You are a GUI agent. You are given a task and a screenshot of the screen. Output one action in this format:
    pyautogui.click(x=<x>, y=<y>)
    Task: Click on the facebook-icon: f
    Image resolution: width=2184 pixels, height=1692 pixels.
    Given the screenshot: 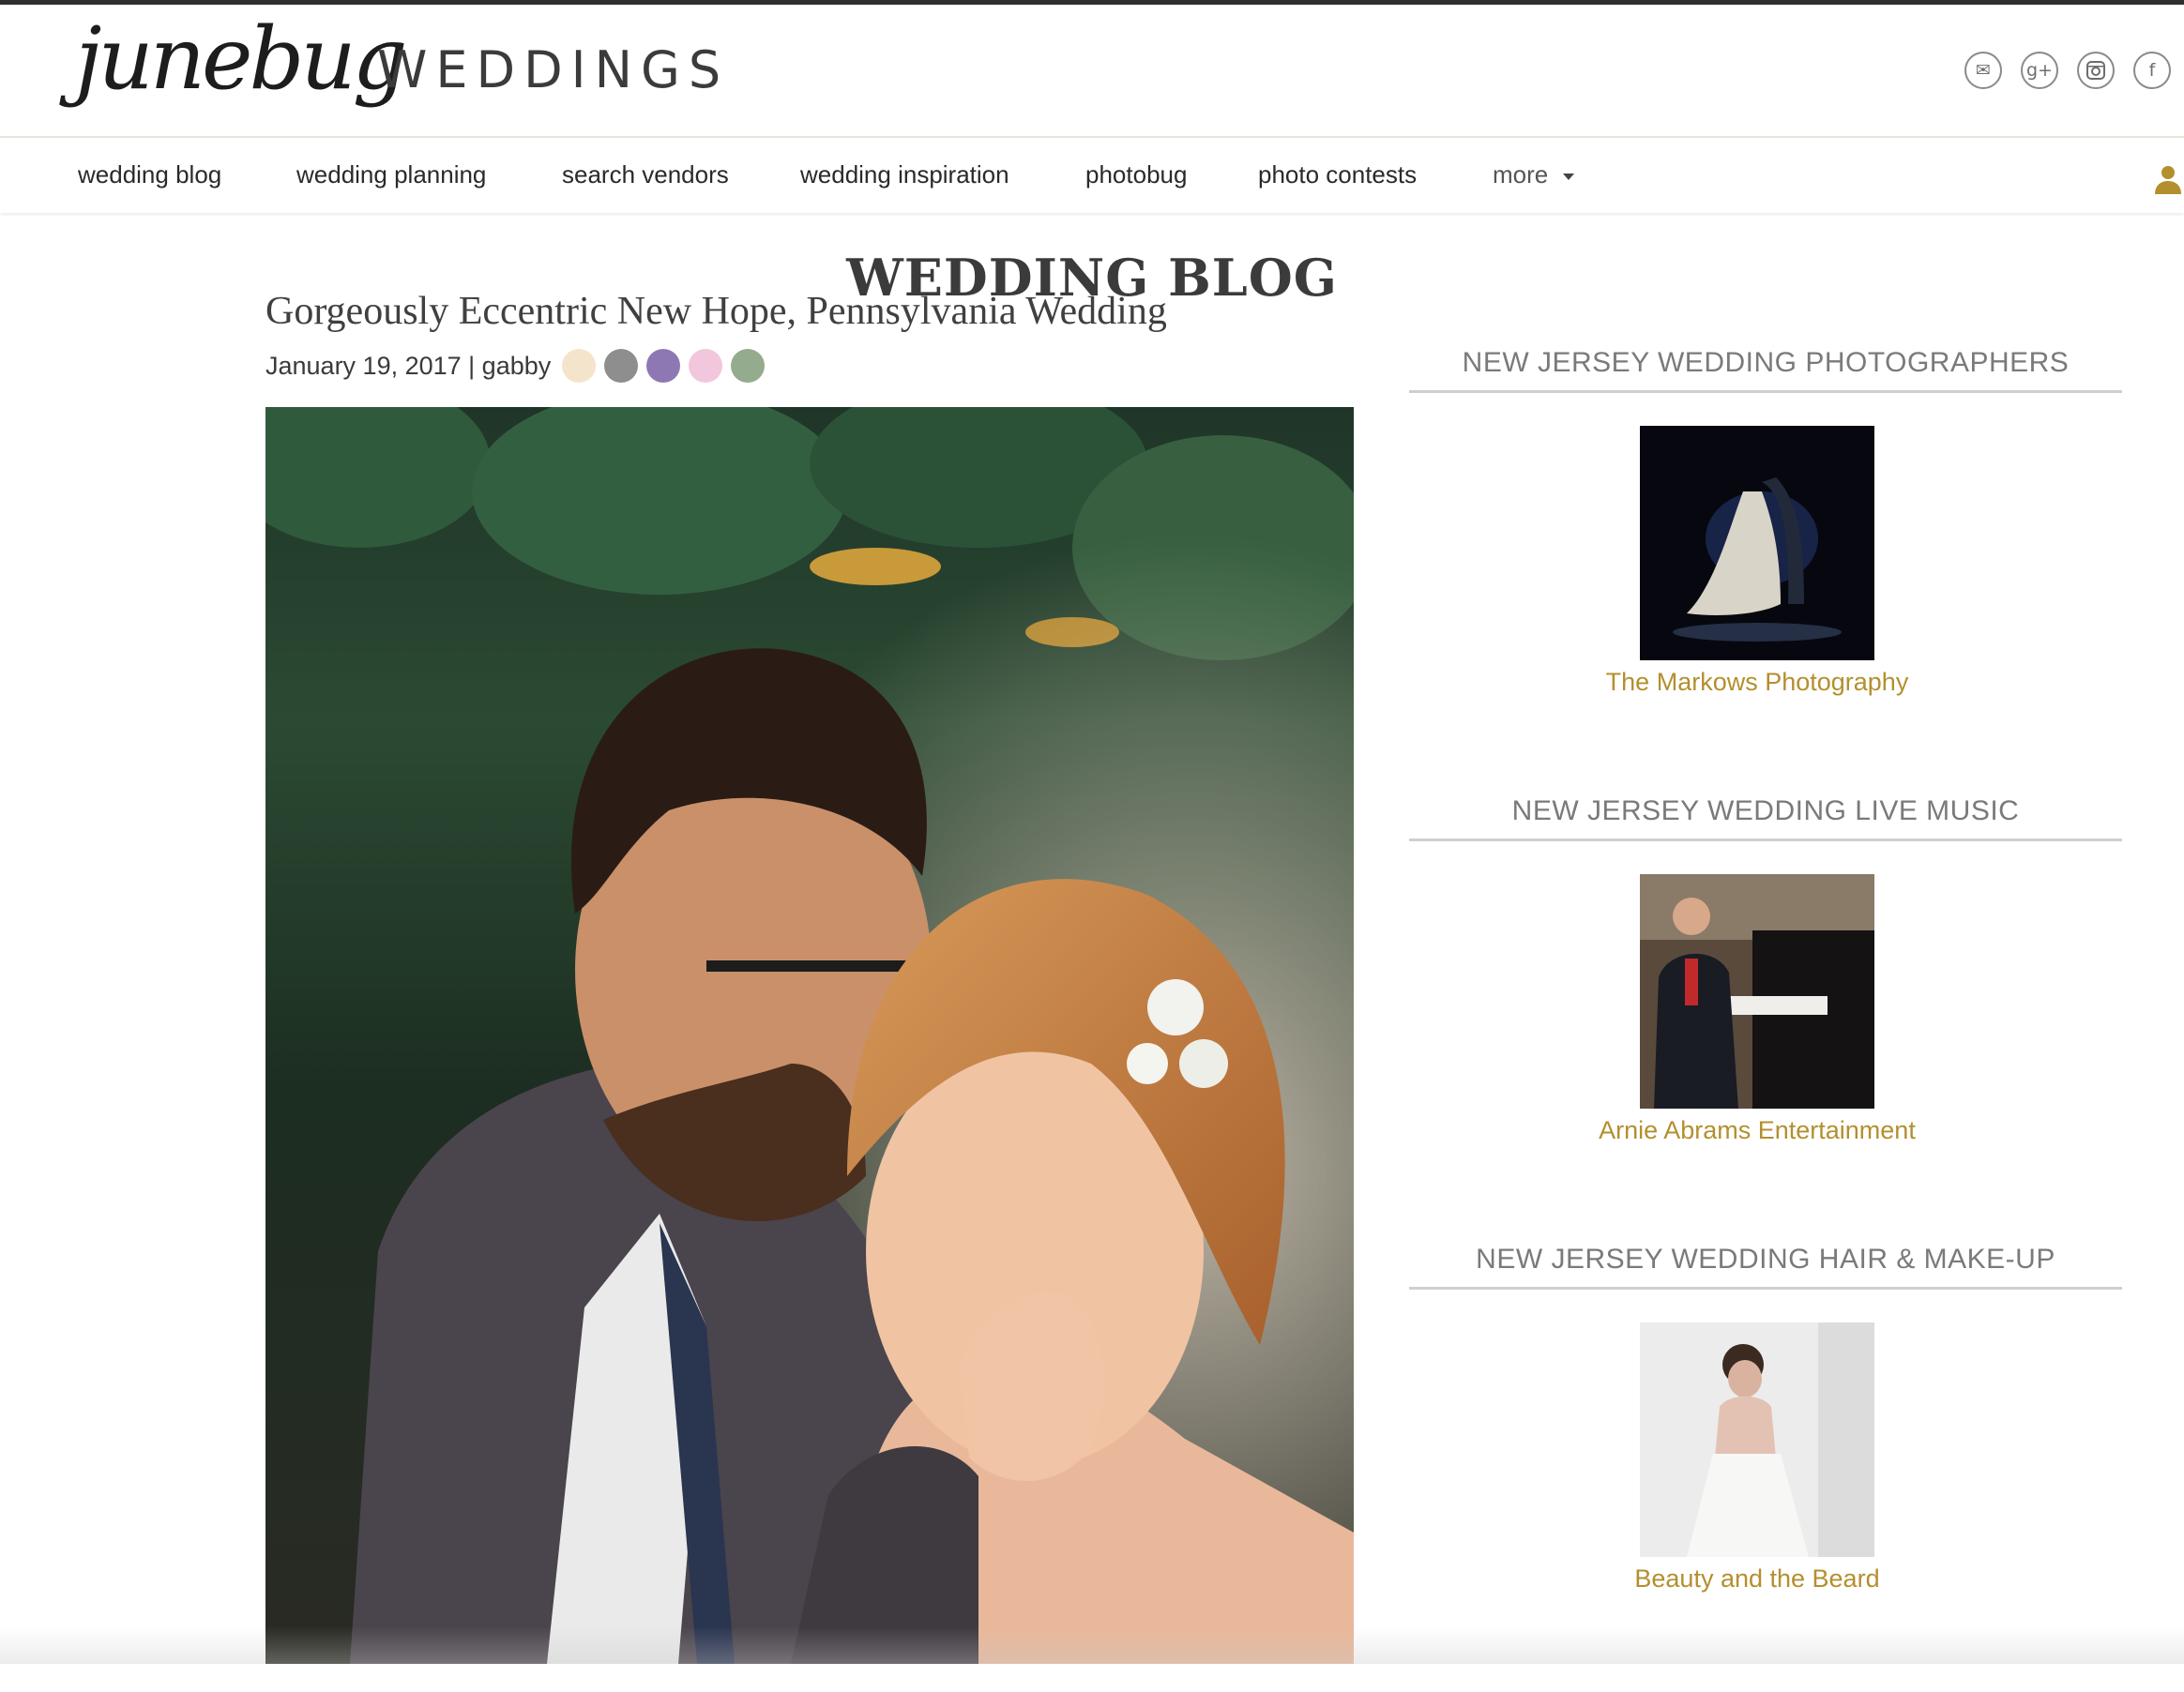 What is the action you would take?
    pyautogui.click(x=2152, y=70)
    